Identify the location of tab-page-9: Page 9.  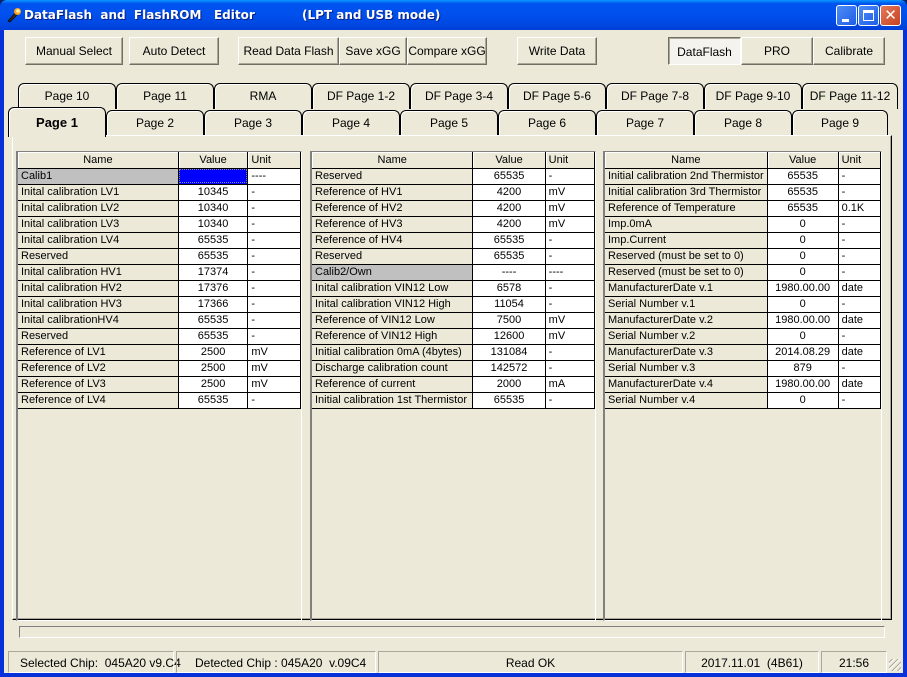
(840, 123).